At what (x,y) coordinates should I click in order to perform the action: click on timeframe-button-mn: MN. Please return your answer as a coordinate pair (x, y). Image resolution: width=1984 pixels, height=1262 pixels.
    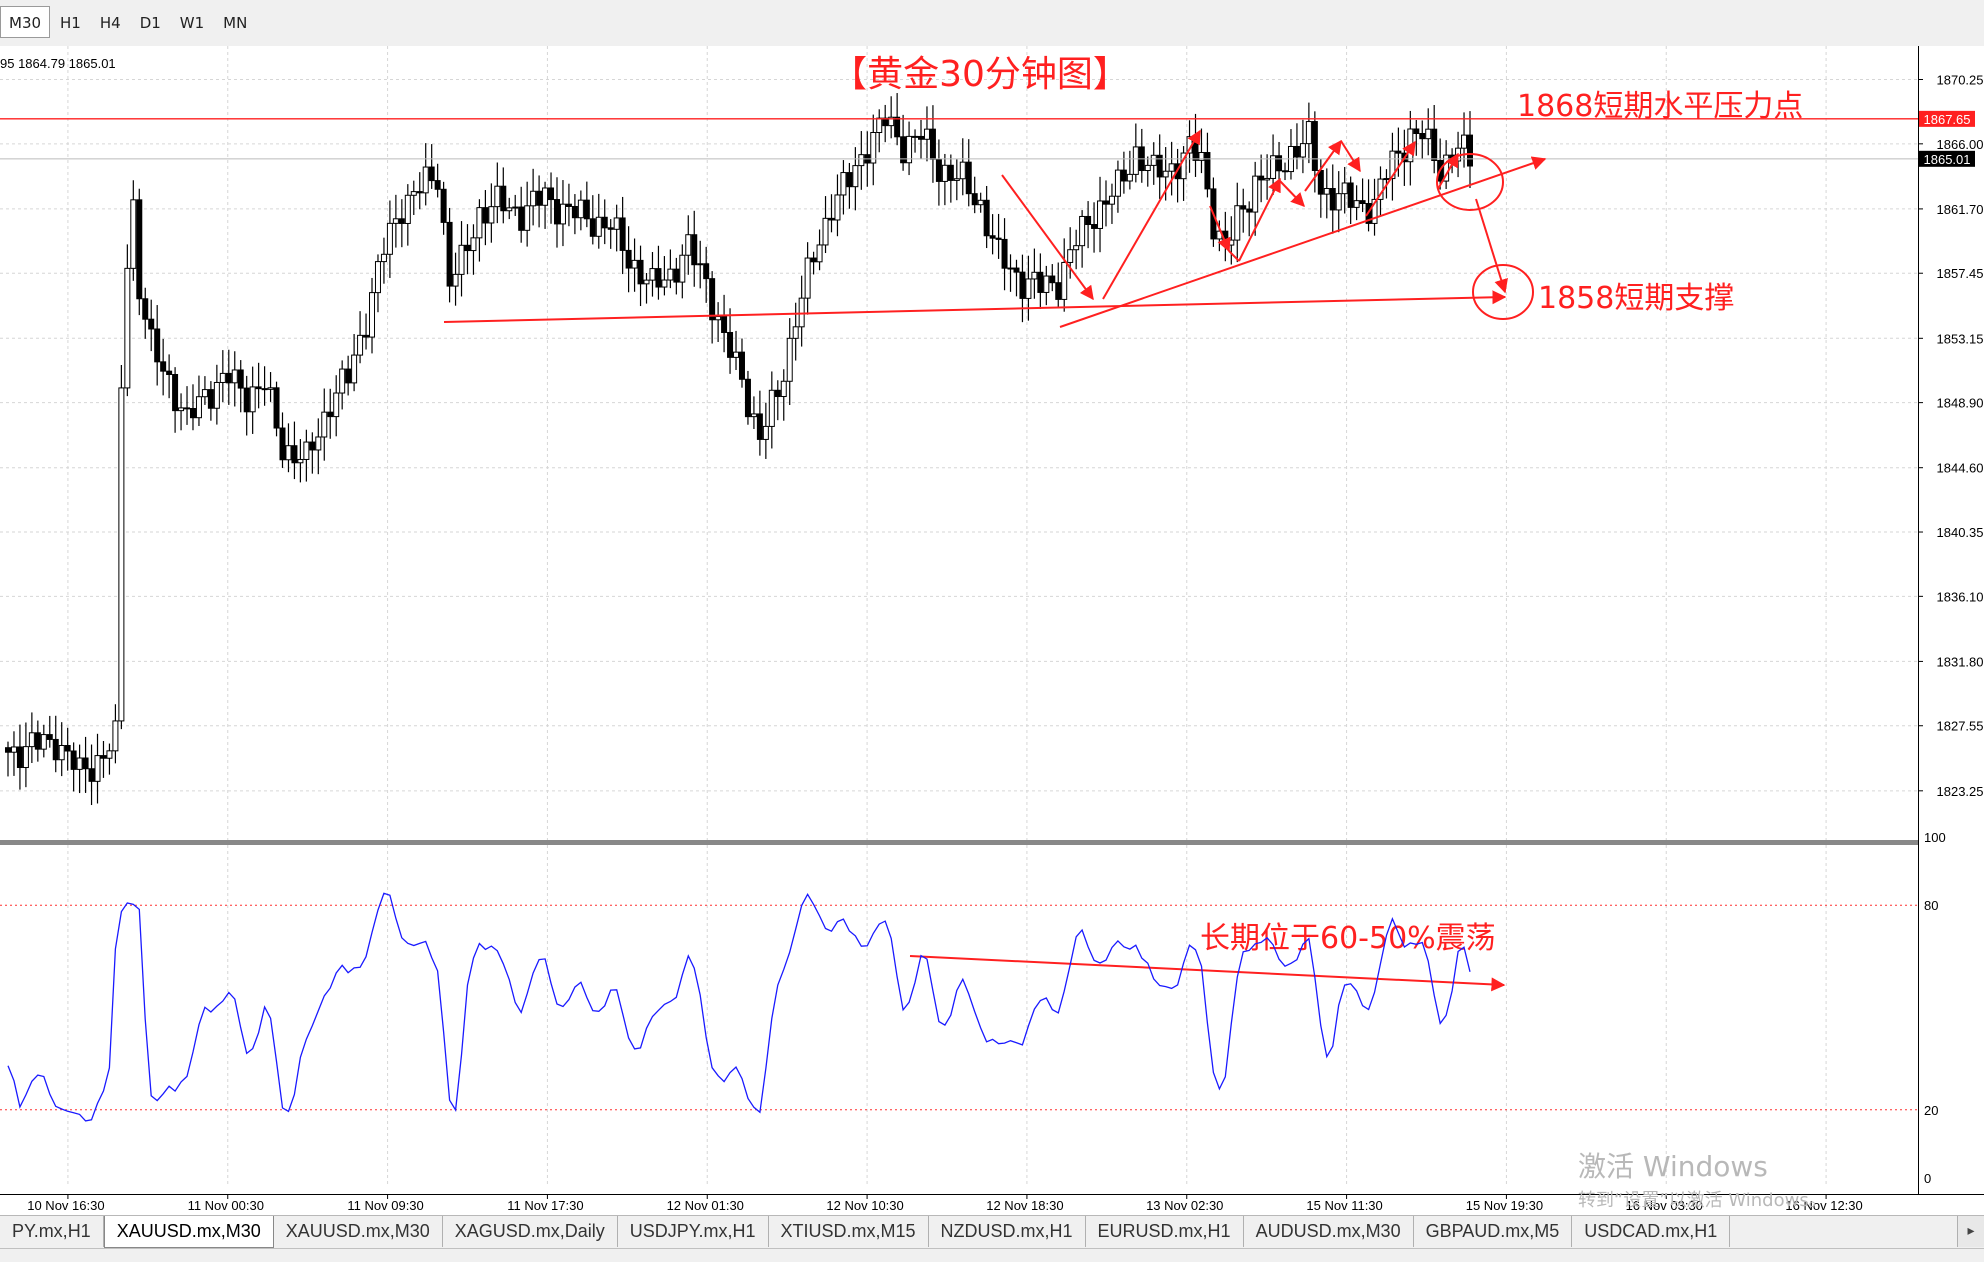
    Looking at the image, I should click on (235, 22).